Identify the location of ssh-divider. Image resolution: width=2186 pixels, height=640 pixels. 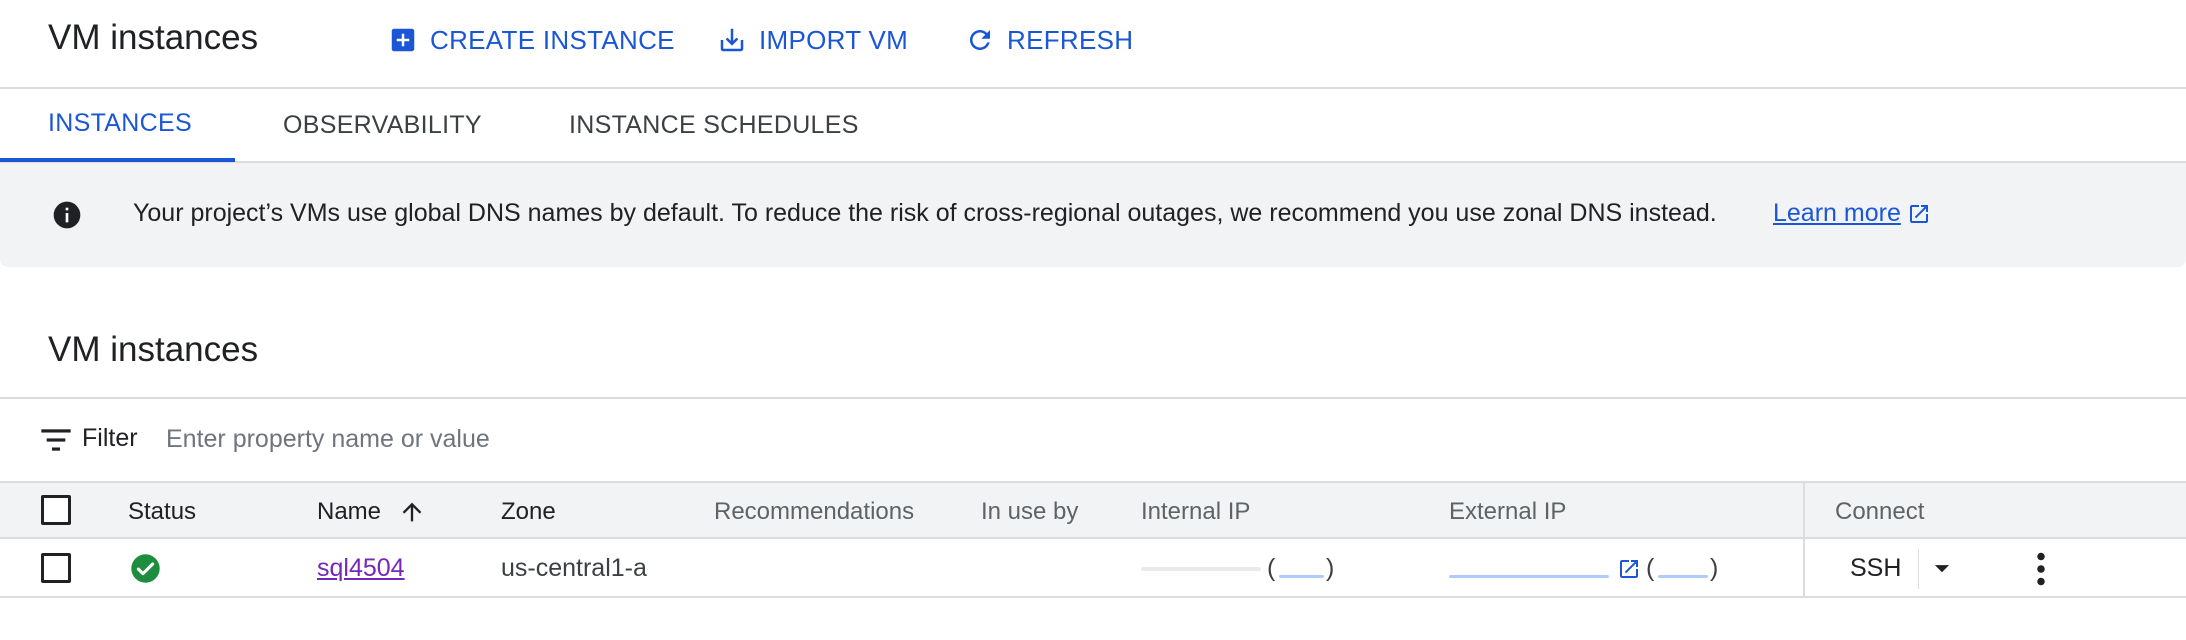
(1918, 569).